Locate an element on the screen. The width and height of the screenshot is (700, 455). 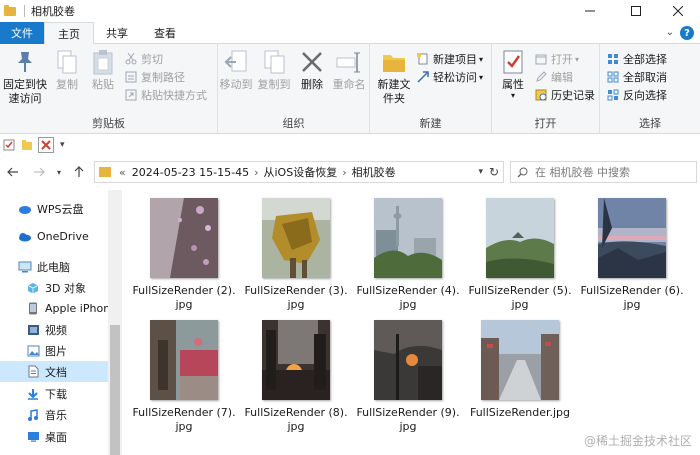
paste-button: 粘贴 is located at coordinates (103, 70).